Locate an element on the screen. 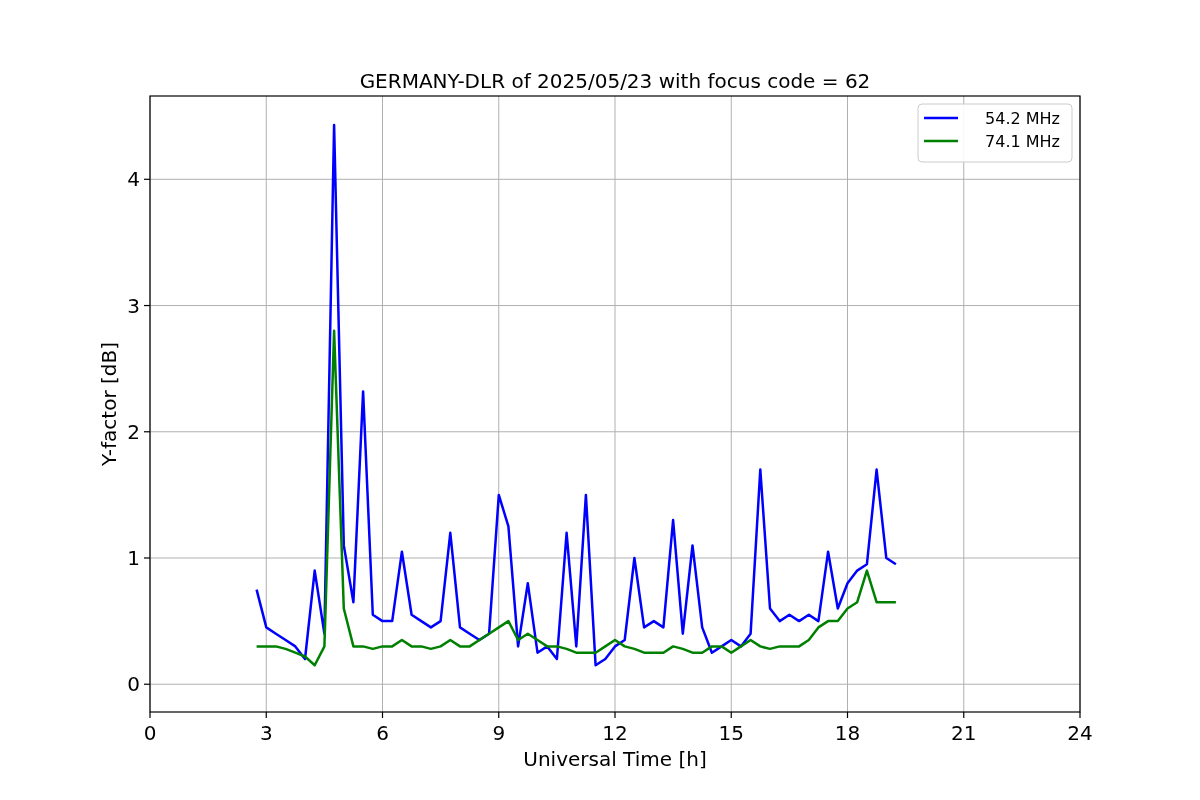 The width and height of the screenshot is (1200, 800). tick-label: 6 is located at coordinates (382, 733).